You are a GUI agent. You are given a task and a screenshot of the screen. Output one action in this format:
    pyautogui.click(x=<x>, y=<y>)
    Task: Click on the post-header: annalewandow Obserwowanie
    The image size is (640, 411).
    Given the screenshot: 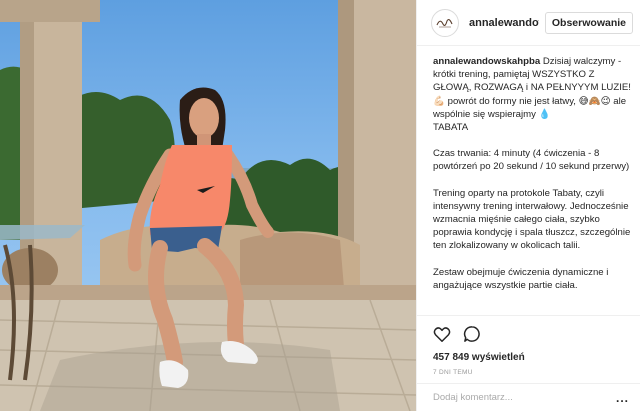 What is the action you would take?
    pyautogui.click(x=528, y=23)
    